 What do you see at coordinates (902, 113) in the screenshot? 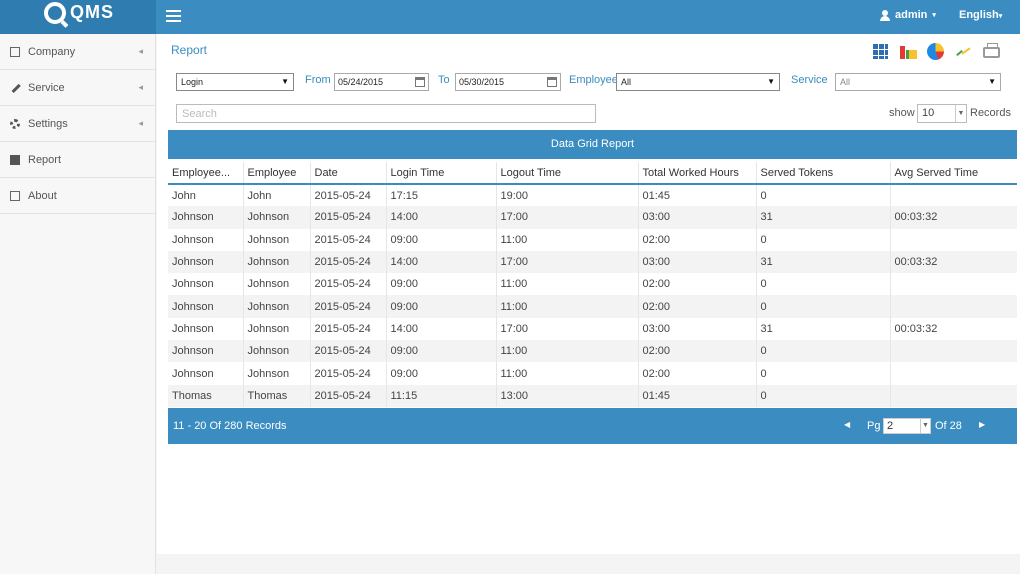
I see `show-label: show` at bounding box center [902, 113].